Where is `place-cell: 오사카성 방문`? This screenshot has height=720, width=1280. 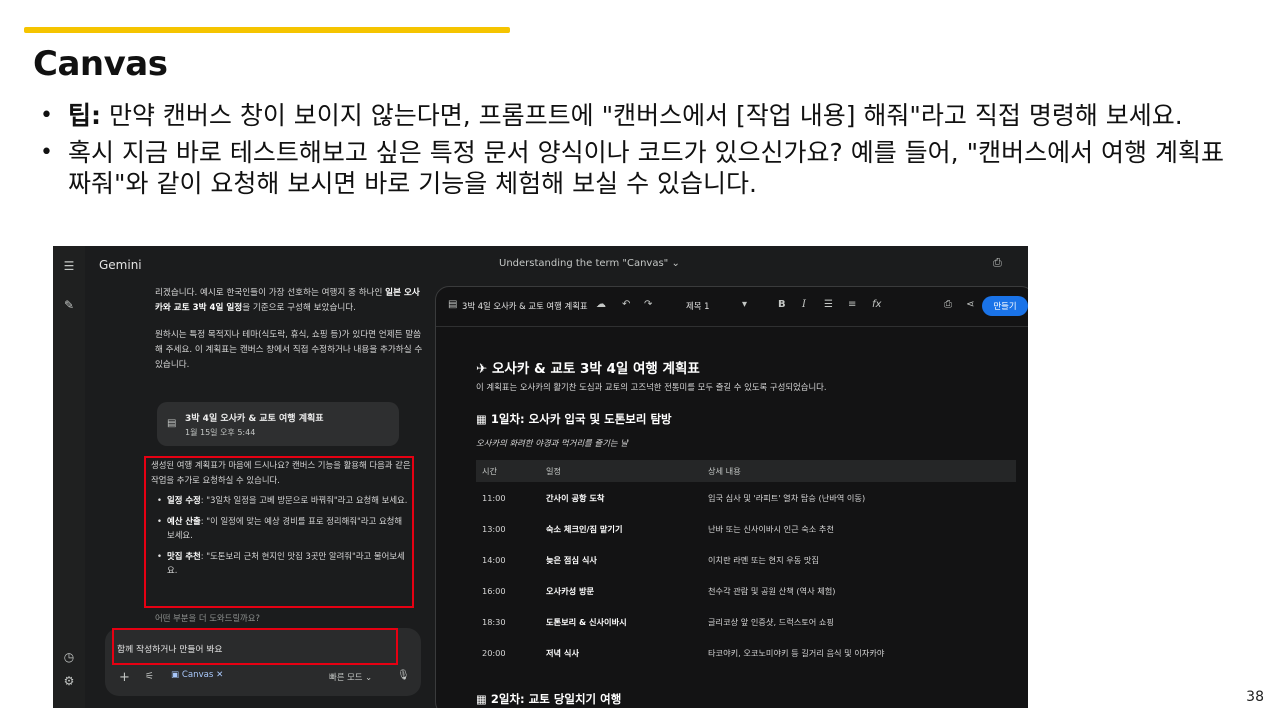 place-cell: 오사카성 방문 is located at coordinates (570, 590).